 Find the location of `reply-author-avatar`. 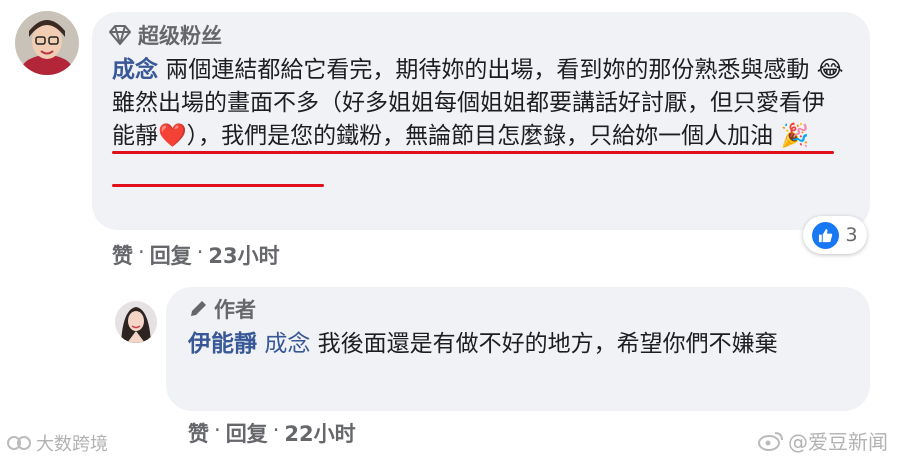

reply-author-avatar is located at coordinates (136, 322).